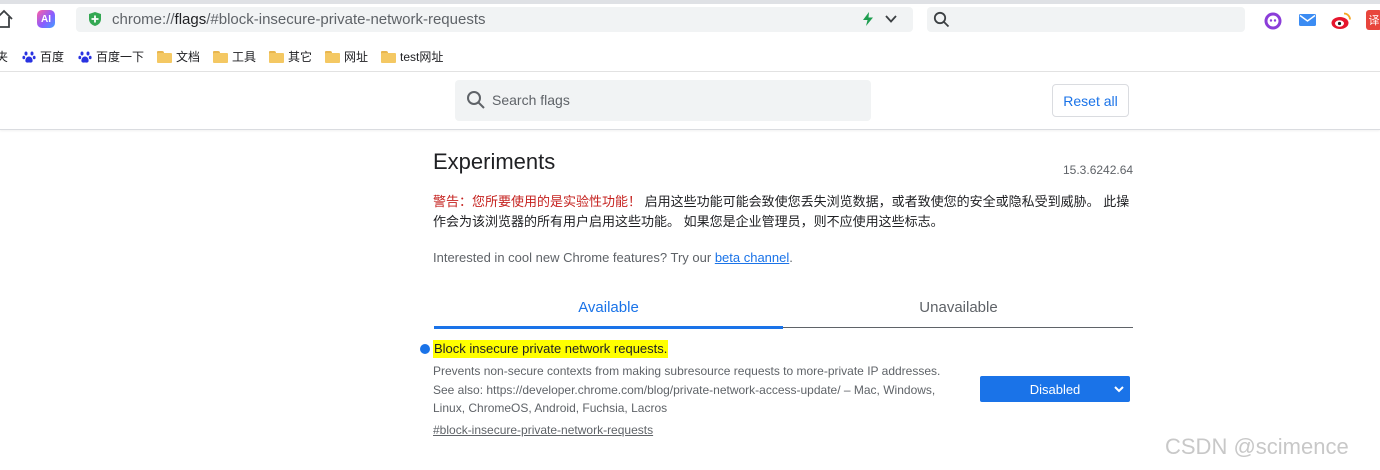  I want to click on version-label: 15.3.6242.64, so click(1098, 170).